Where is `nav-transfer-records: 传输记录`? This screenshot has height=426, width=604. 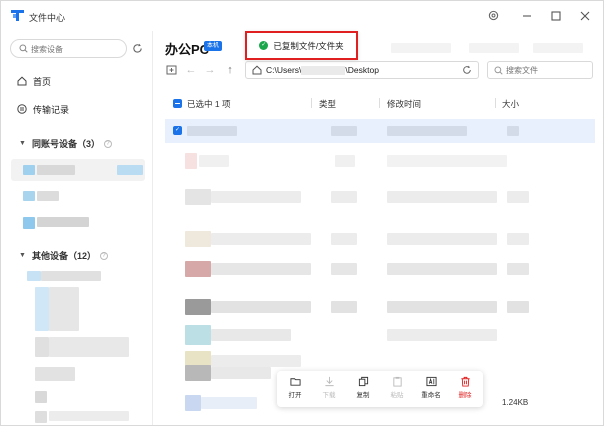 nav-transfer-records: 传输记录 is located at coordinates (43, 109).